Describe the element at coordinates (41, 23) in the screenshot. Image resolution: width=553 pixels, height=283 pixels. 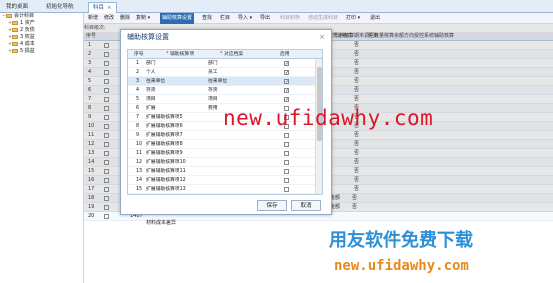
I see `tree-item-assets: +1 资产` at that location.